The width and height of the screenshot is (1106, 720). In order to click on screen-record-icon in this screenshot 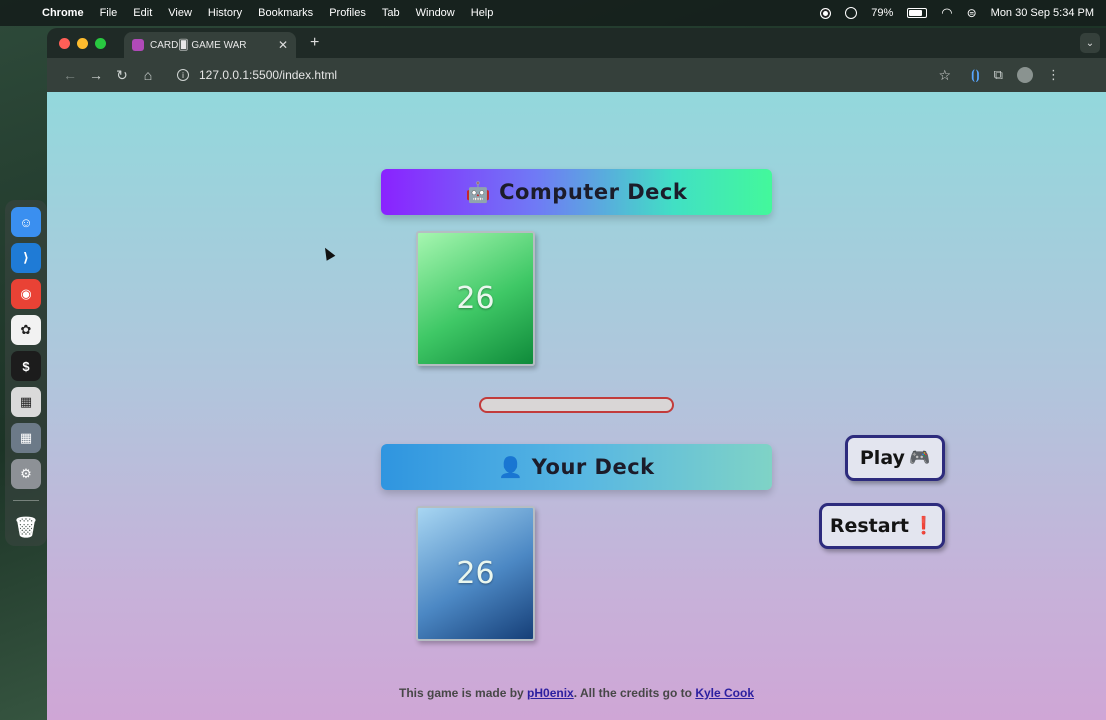, I will do `click(826, 13)`.